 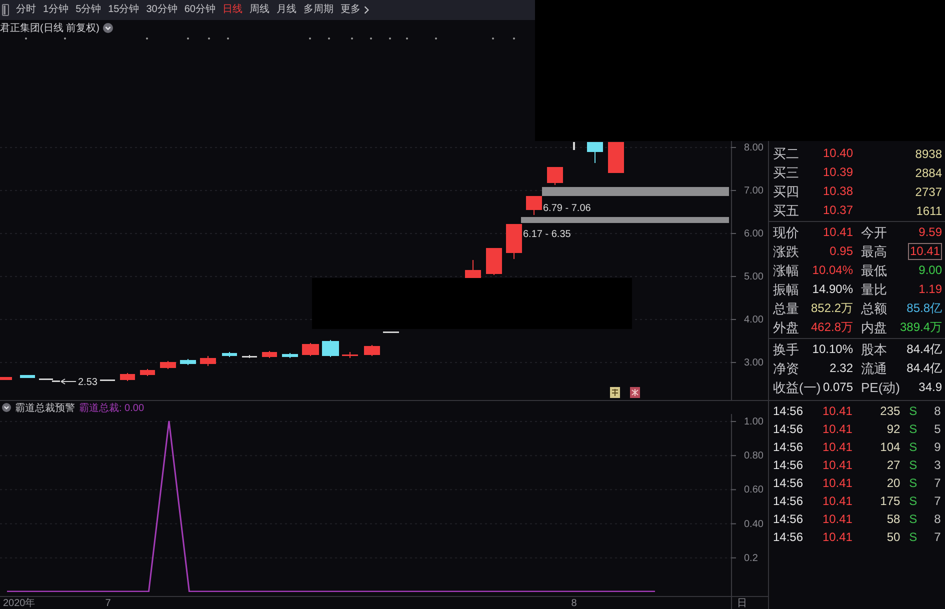 What do you see at coordinates (567, 208) in the screenshot?
I see `price-zone-label: 6.79 - 7.06` at bounding box center [567, 208].